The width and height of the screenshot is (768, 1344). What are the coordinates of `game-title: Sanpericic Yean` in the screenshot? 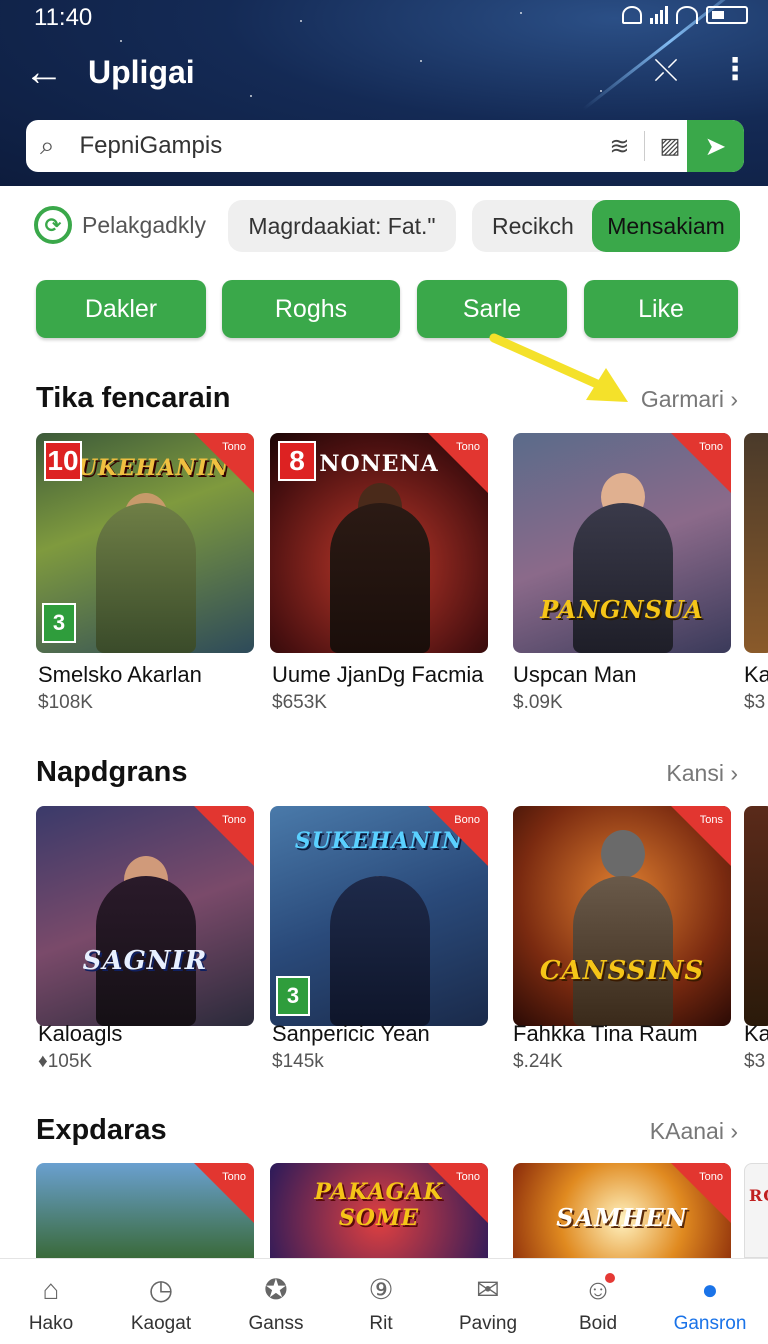 It's located at (351, 1034).